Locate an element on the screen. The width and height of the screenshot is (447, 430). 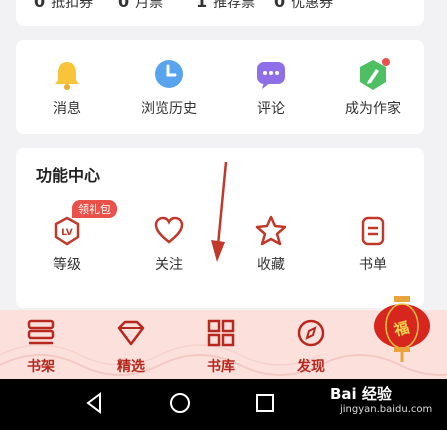
comments-item: 评论 is located at coordinates (271, 88).